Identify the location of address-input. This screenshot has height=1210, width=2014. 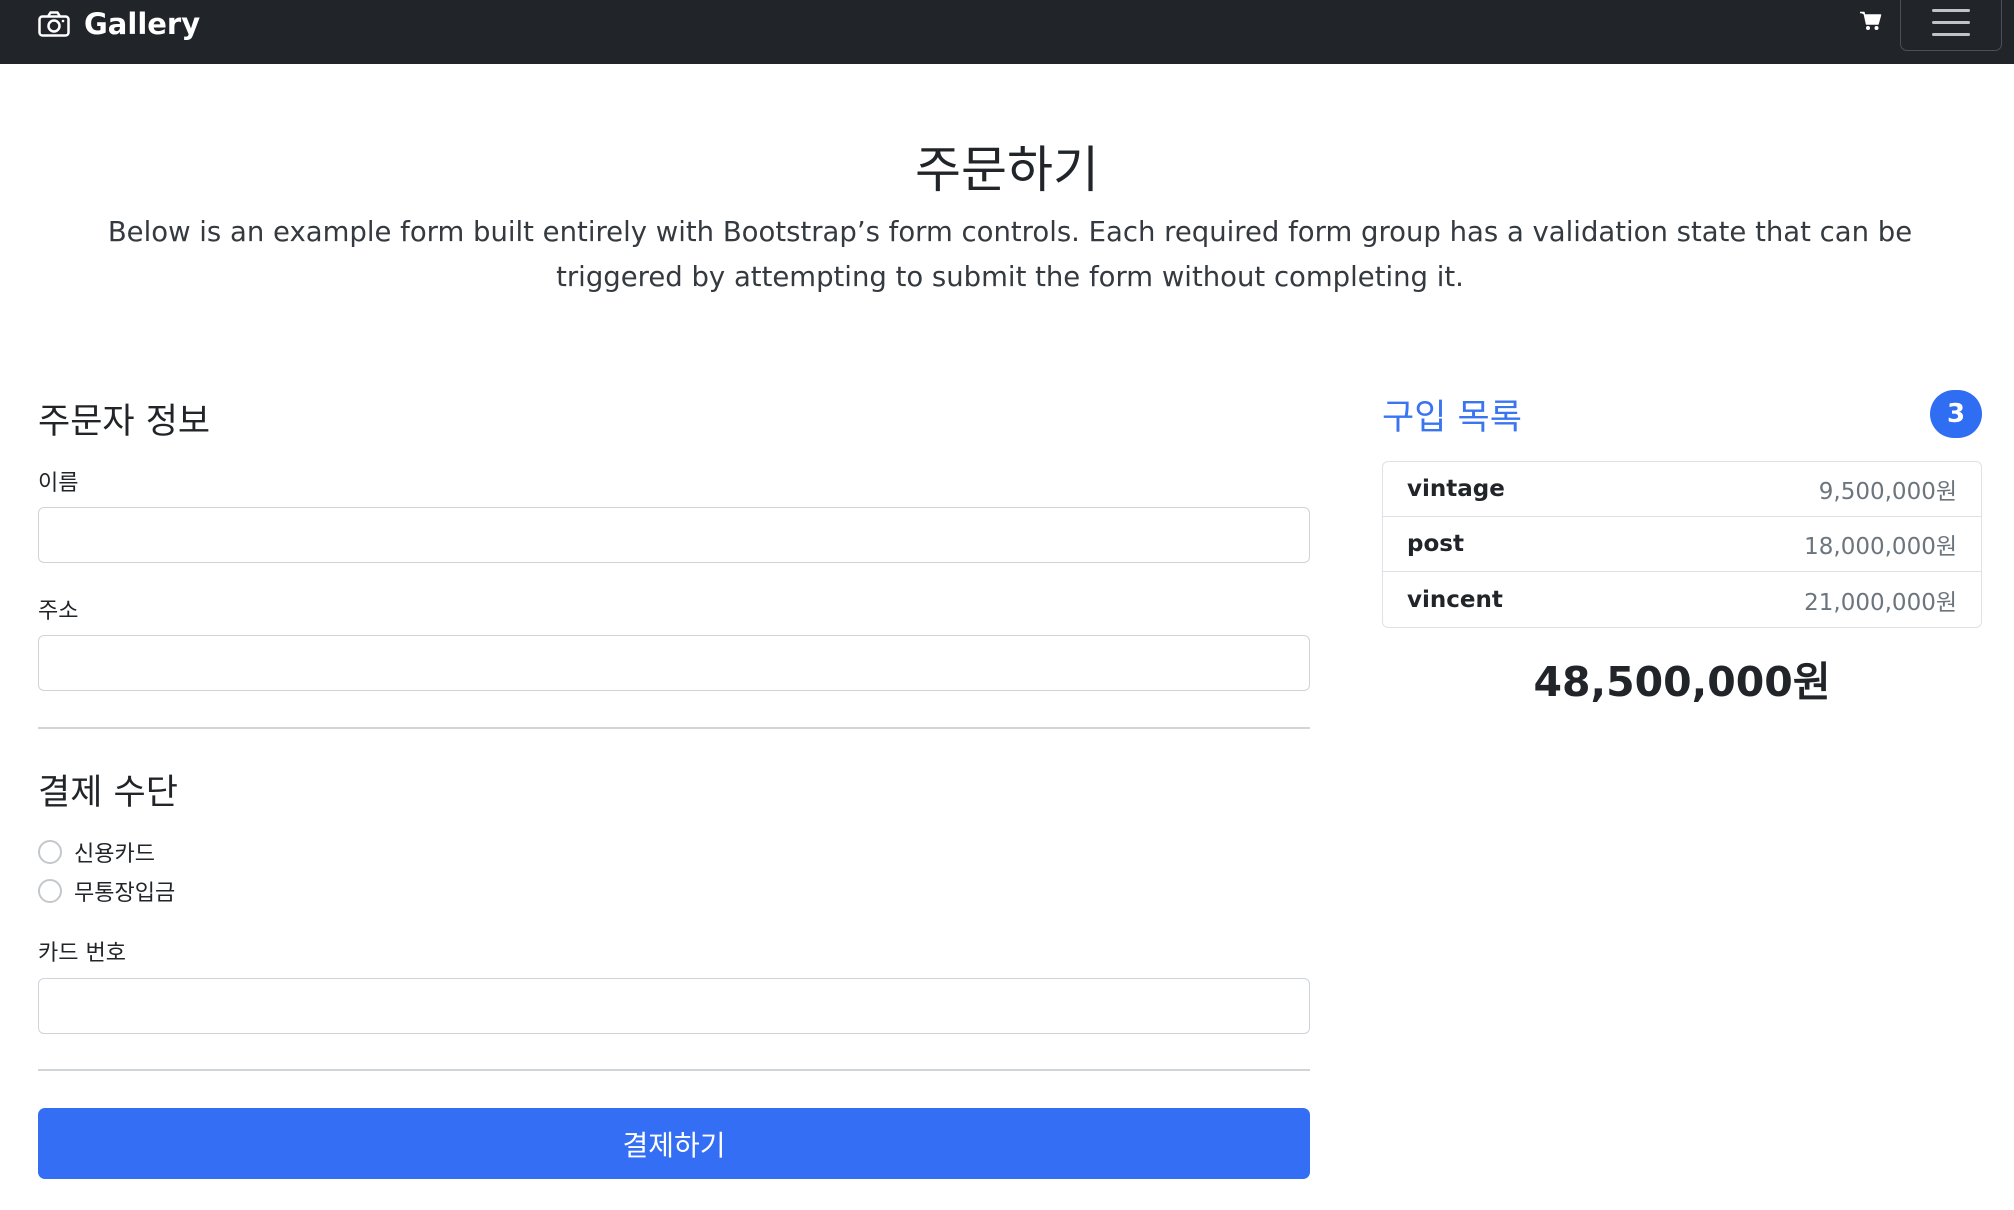
(674, 663).